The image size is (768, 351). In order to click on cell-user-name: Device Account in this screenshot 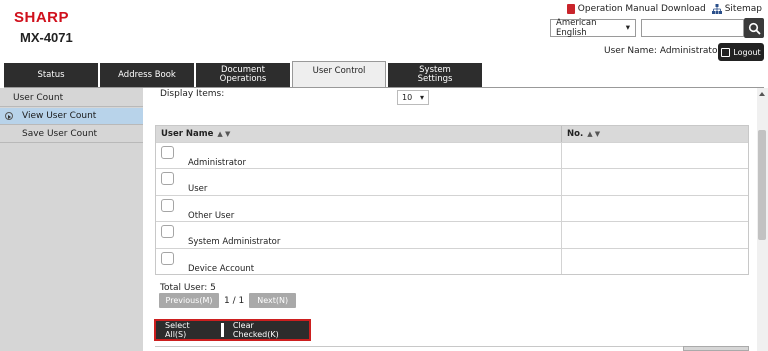, I will do `click(359, 261)`.